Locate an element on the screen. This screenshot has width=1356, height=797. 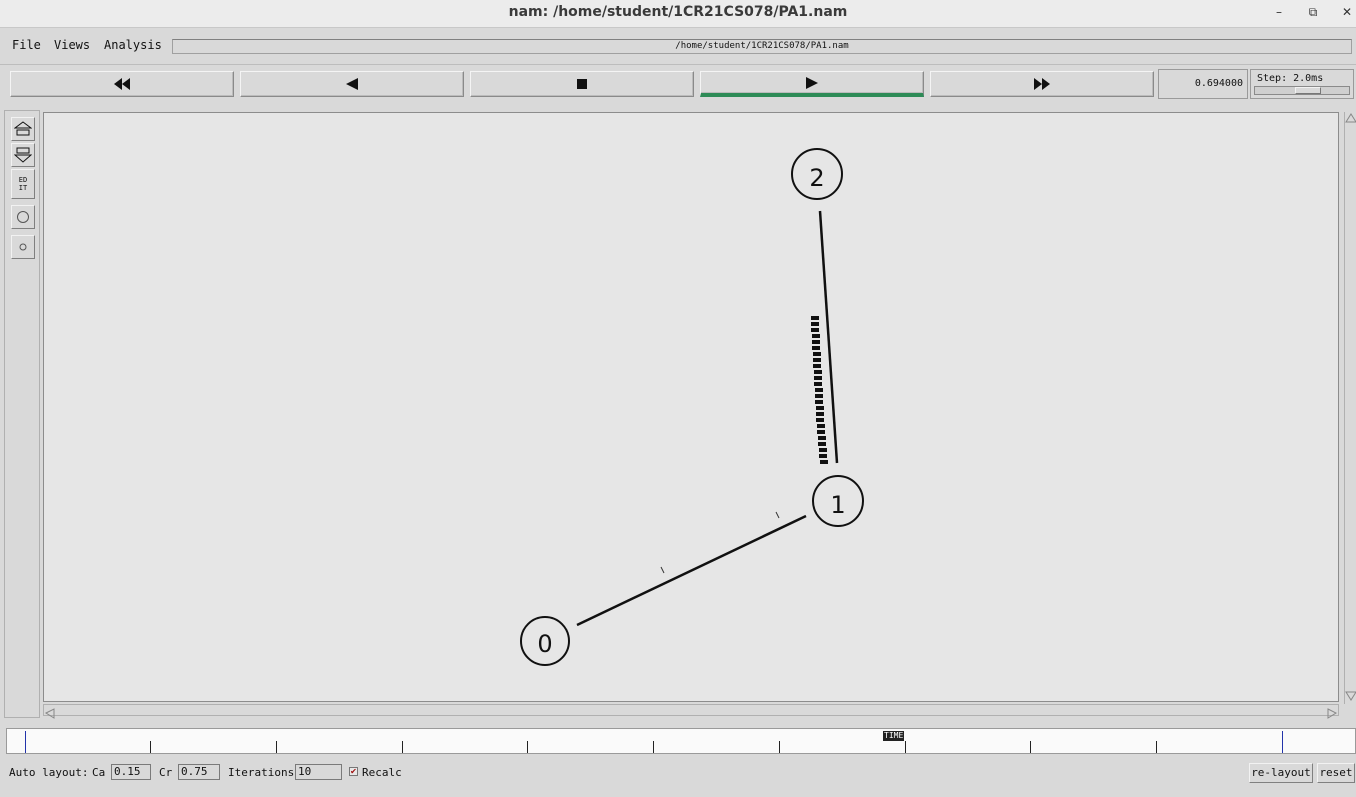
cr-label: Cr is located at coordinates (166, 772).